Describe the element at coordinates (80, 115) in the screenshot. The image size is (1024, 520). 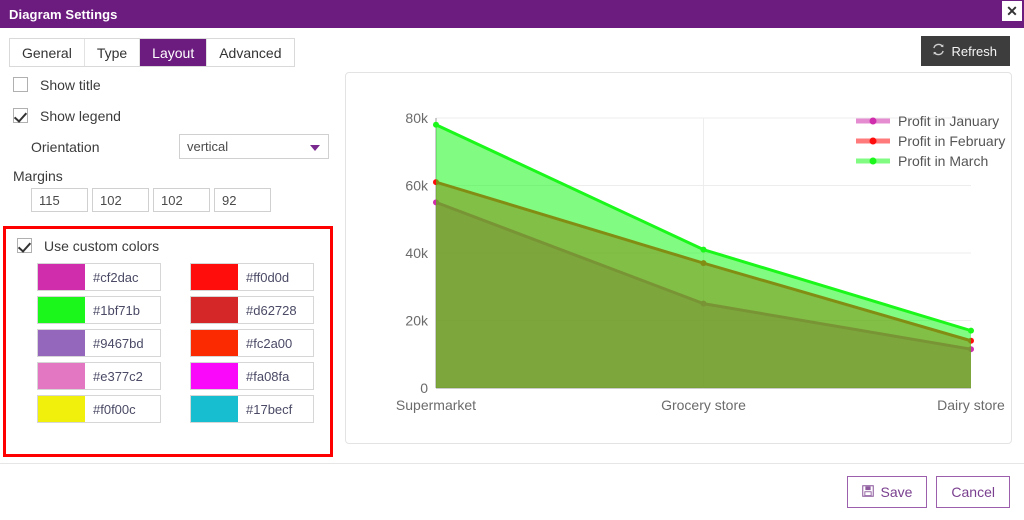
I see `show-legend-label: Show legend` at that location.